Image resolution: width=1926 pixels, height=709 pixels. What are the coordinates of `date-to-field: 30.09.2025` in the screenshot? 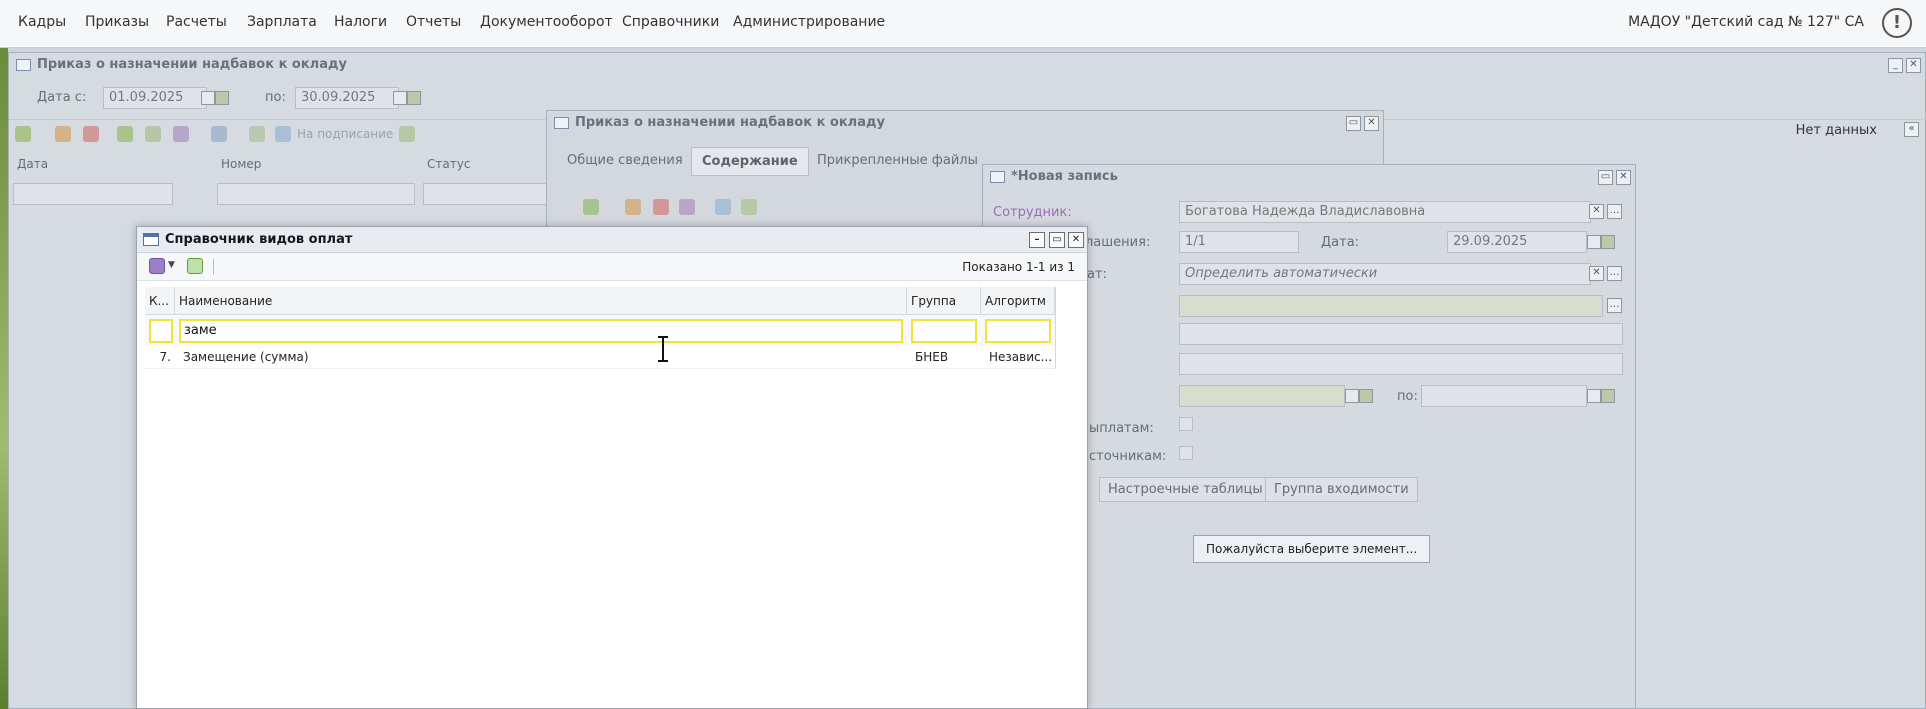 It's located at (347, 98).